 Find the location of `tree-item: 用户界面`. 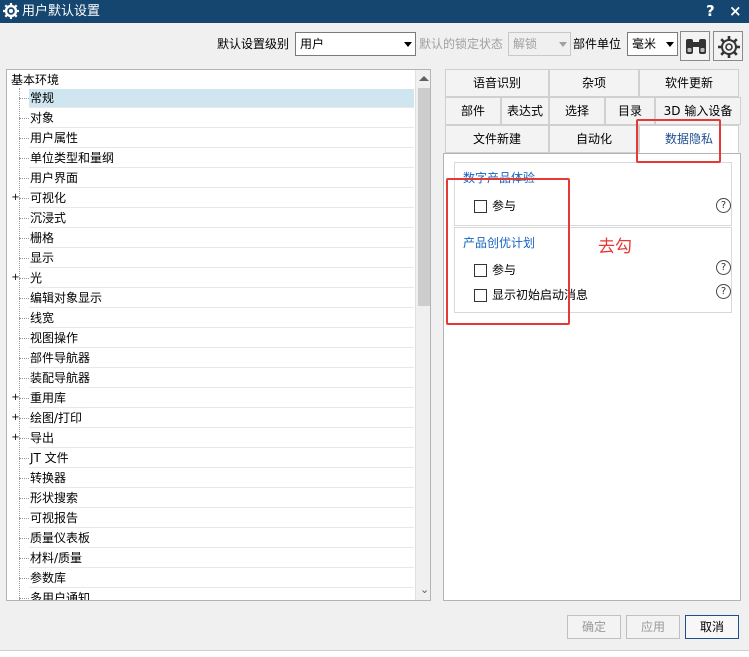

tree-item: 用户界面 is located at coordinates (210, 178).